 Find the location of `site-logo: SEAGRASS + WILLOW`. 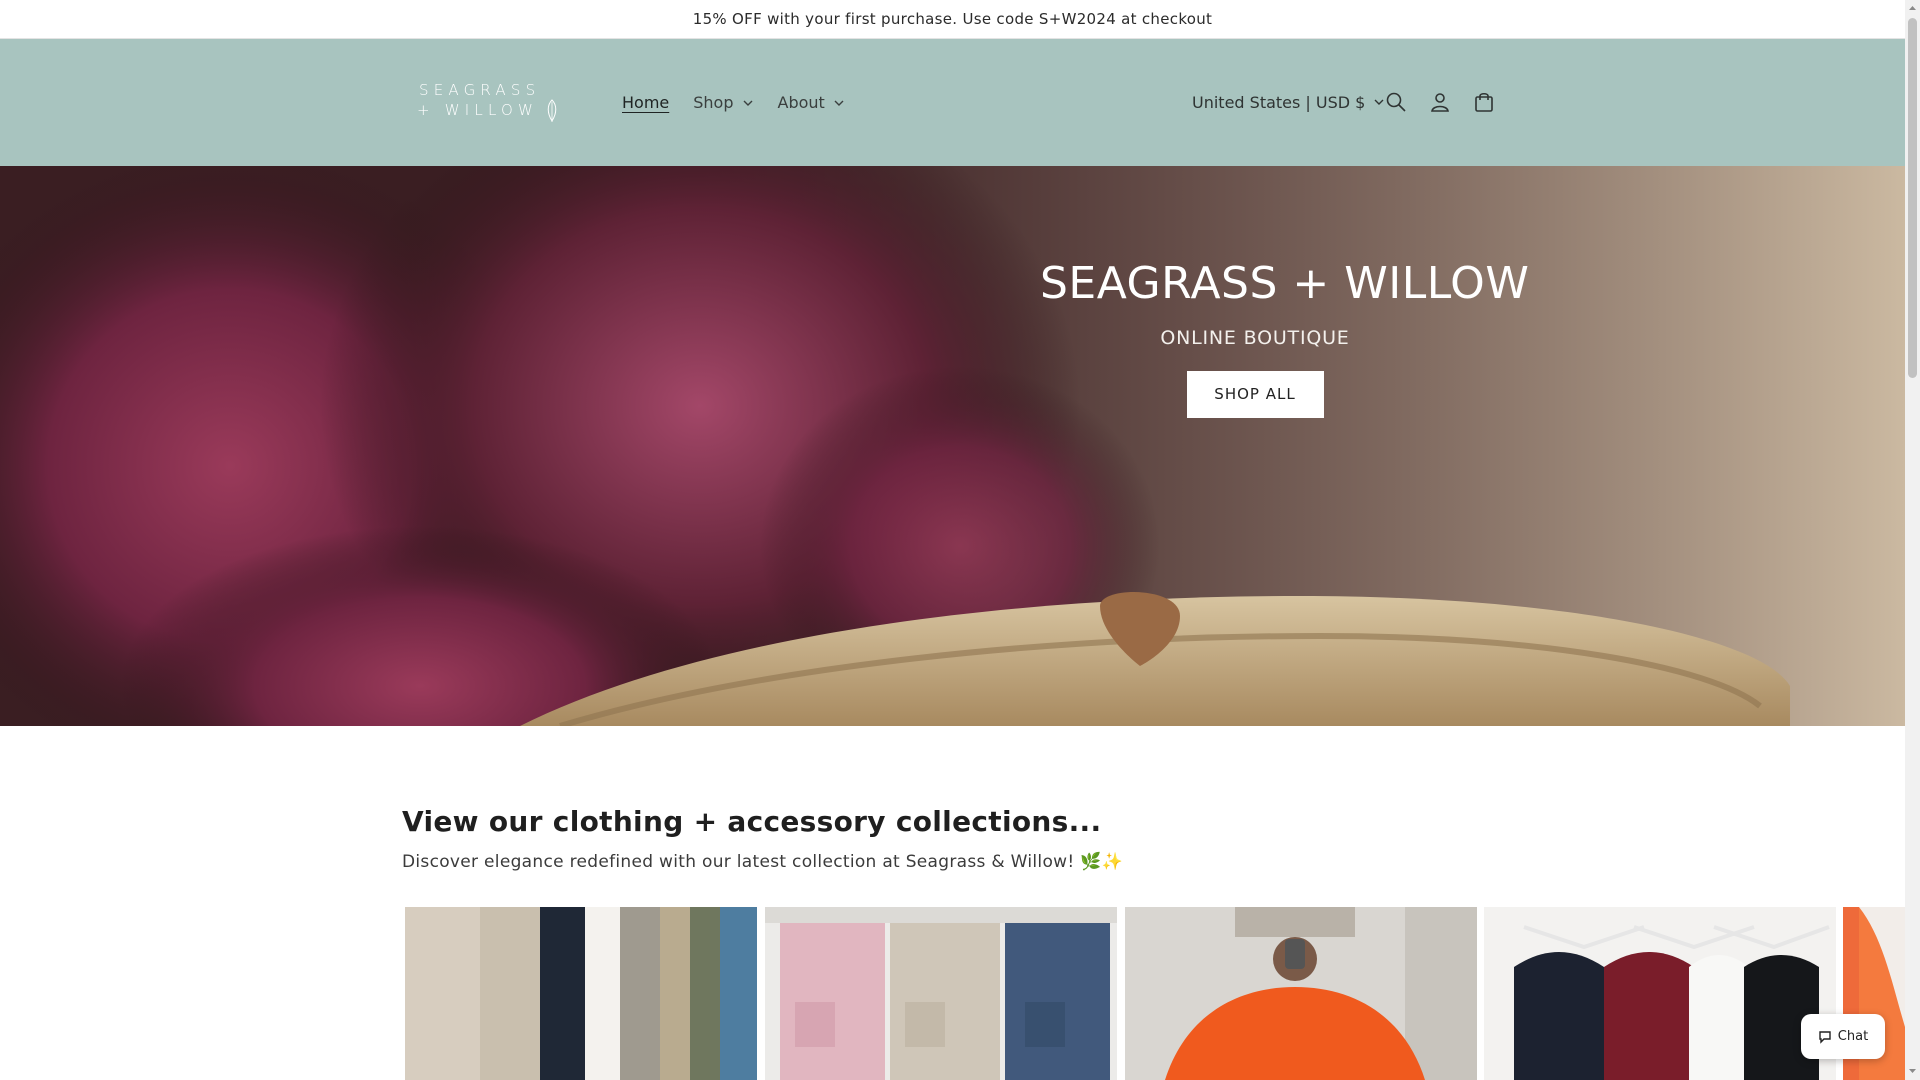

site-logo: SEAGRASS + WILLOW is located at coordinates (490, 103).